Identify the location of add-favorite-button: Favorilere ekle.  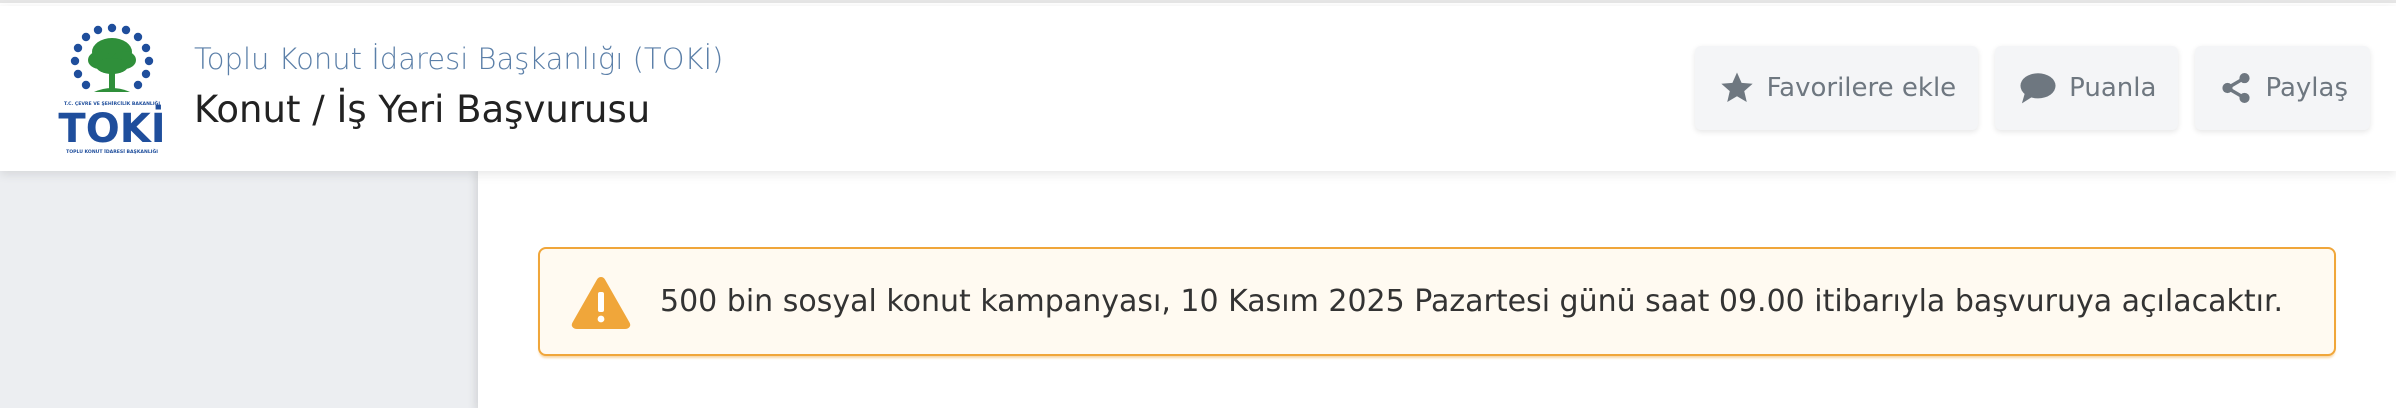
(1836, 88).